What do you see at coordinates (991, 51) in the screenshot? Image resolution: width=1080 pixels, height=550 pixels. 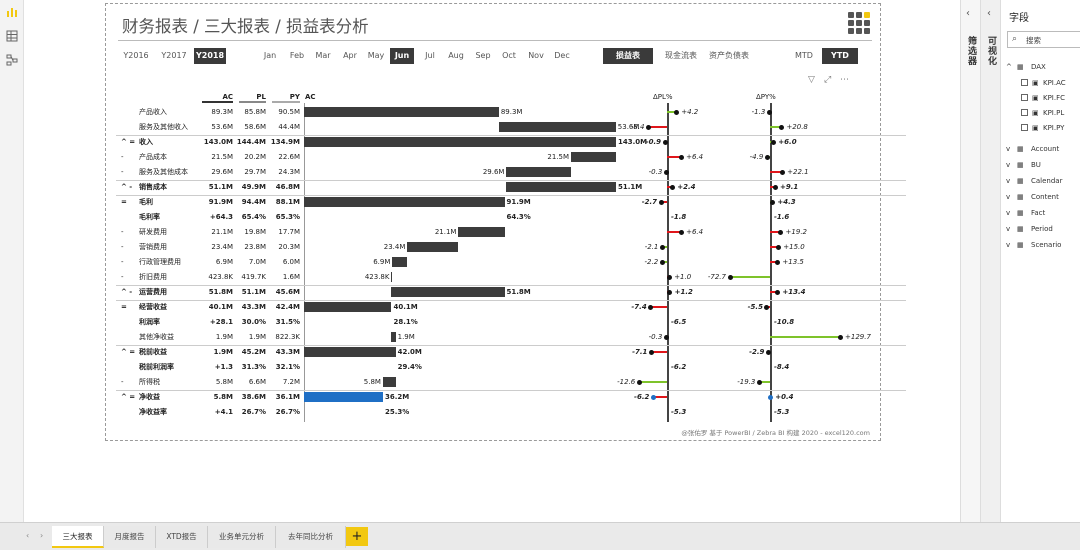 I see `visualizations-pane-label: 可视化` at bounding box center [991, 51].